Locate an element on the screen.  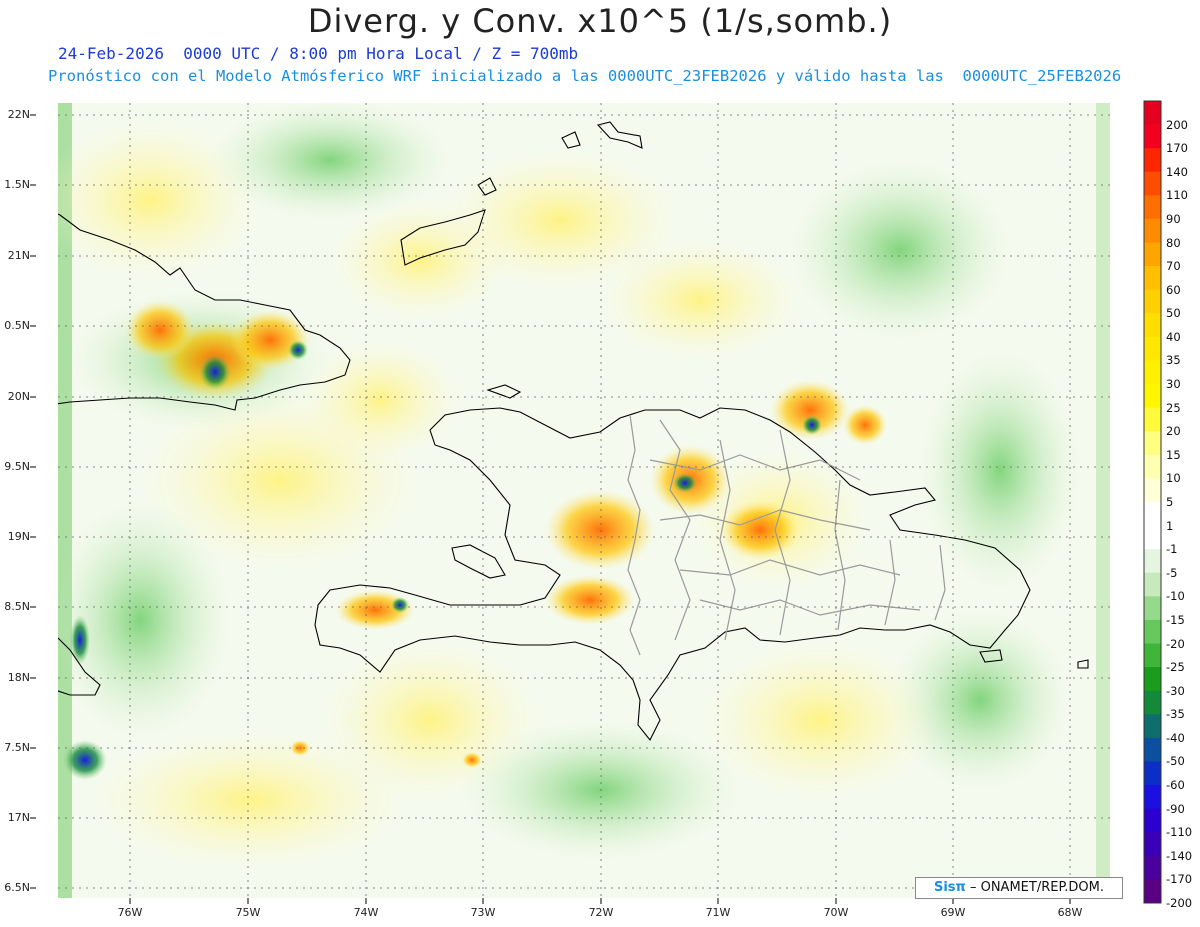
colorbar-label: -20 is located at coordinates (1175, 643).